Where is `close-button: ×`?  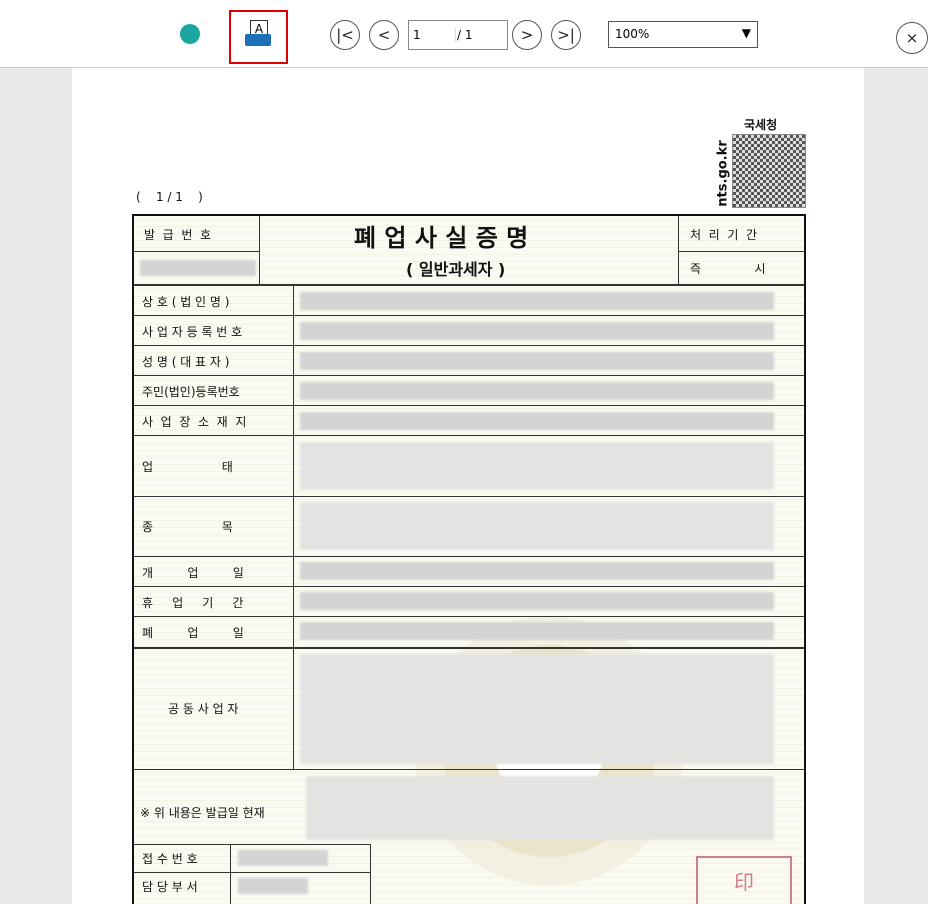
close-button: × is located at coordinates (912, 38).